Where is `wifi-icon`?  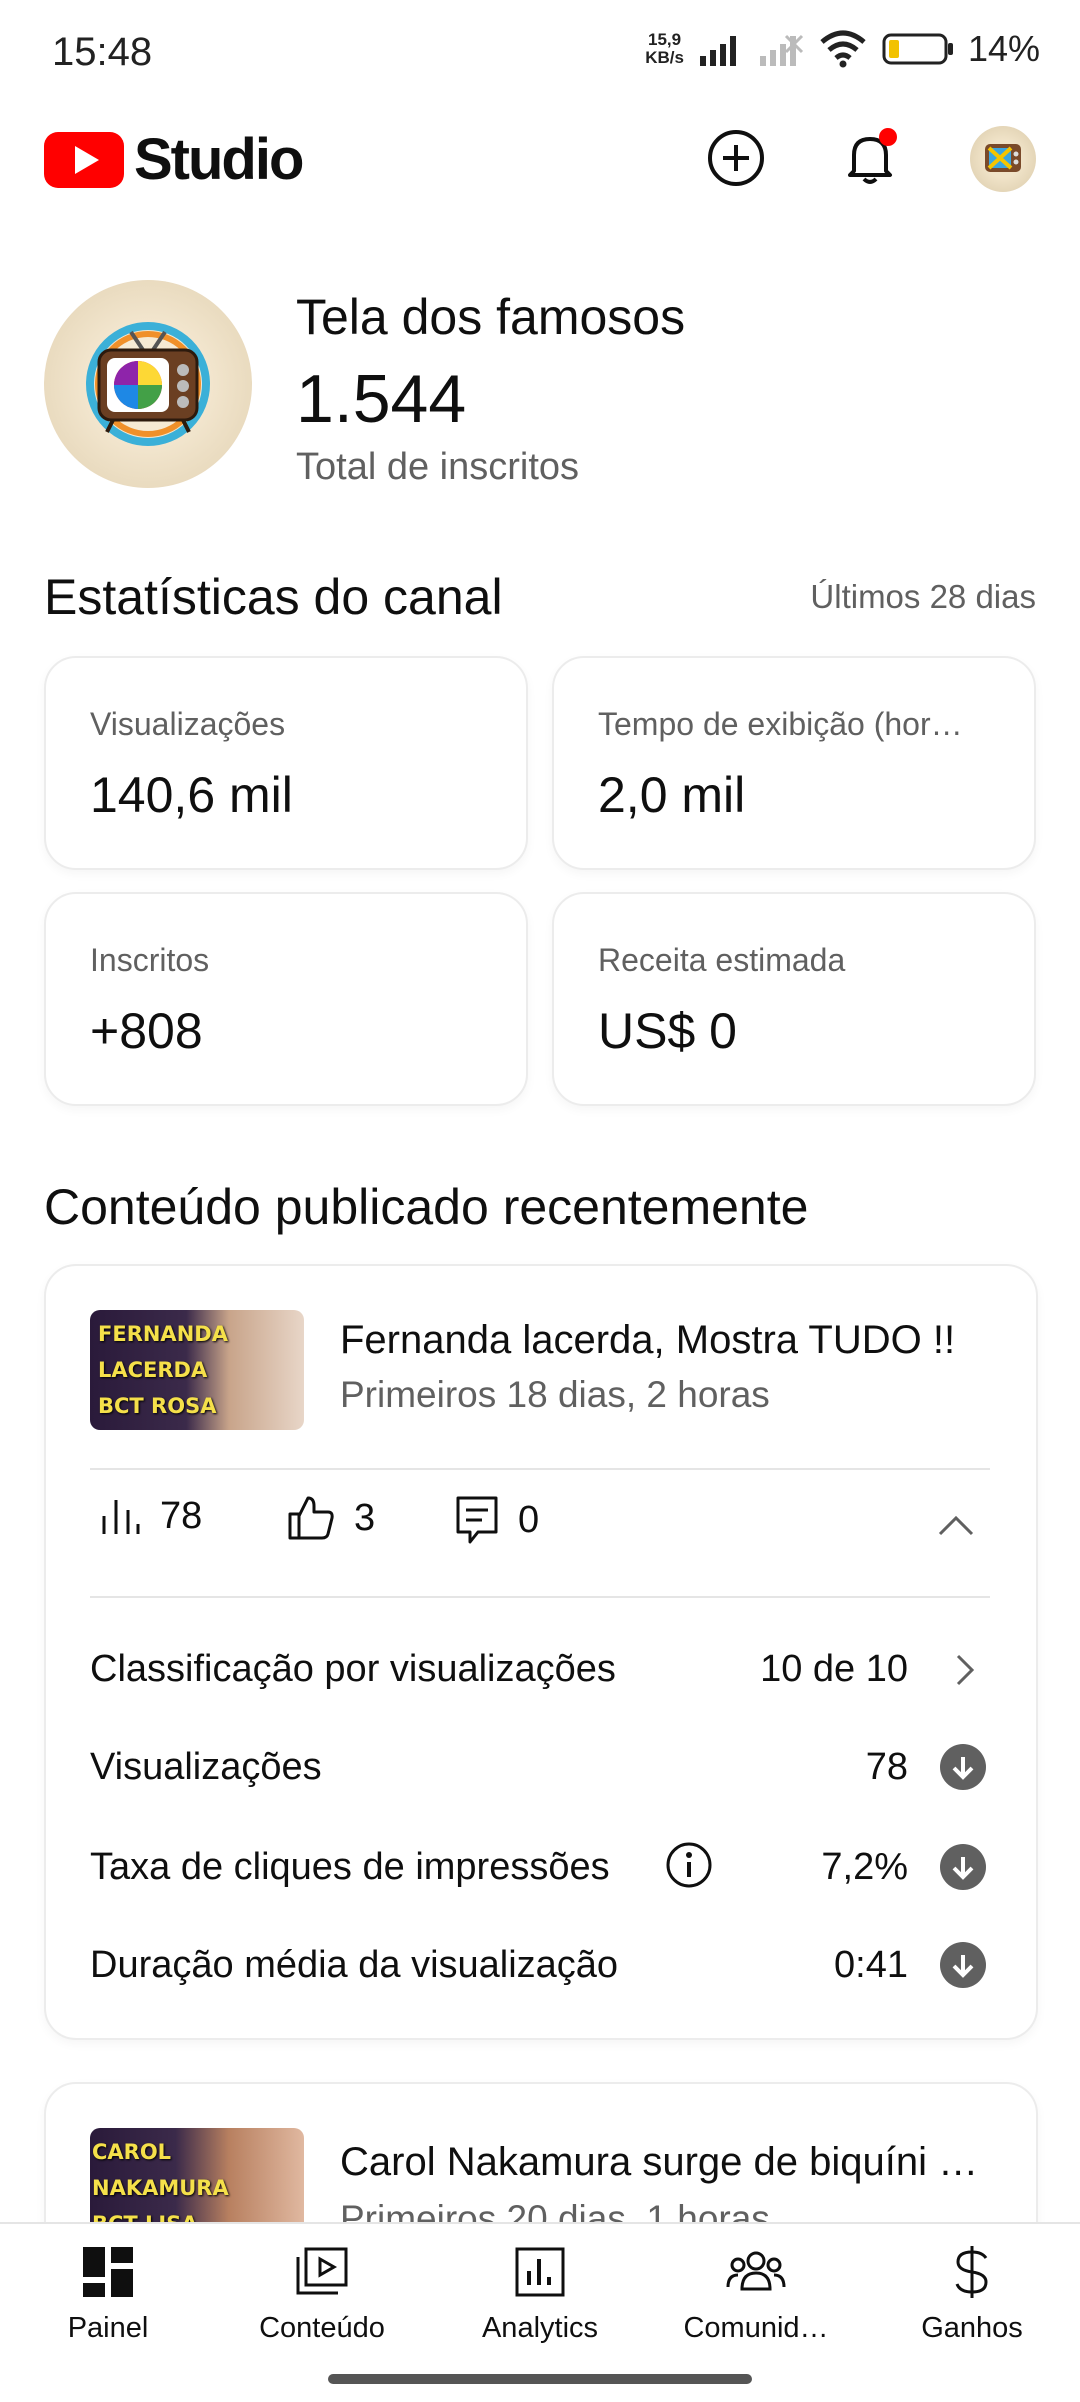
wifi-icon is located at coordinates (843, 49).